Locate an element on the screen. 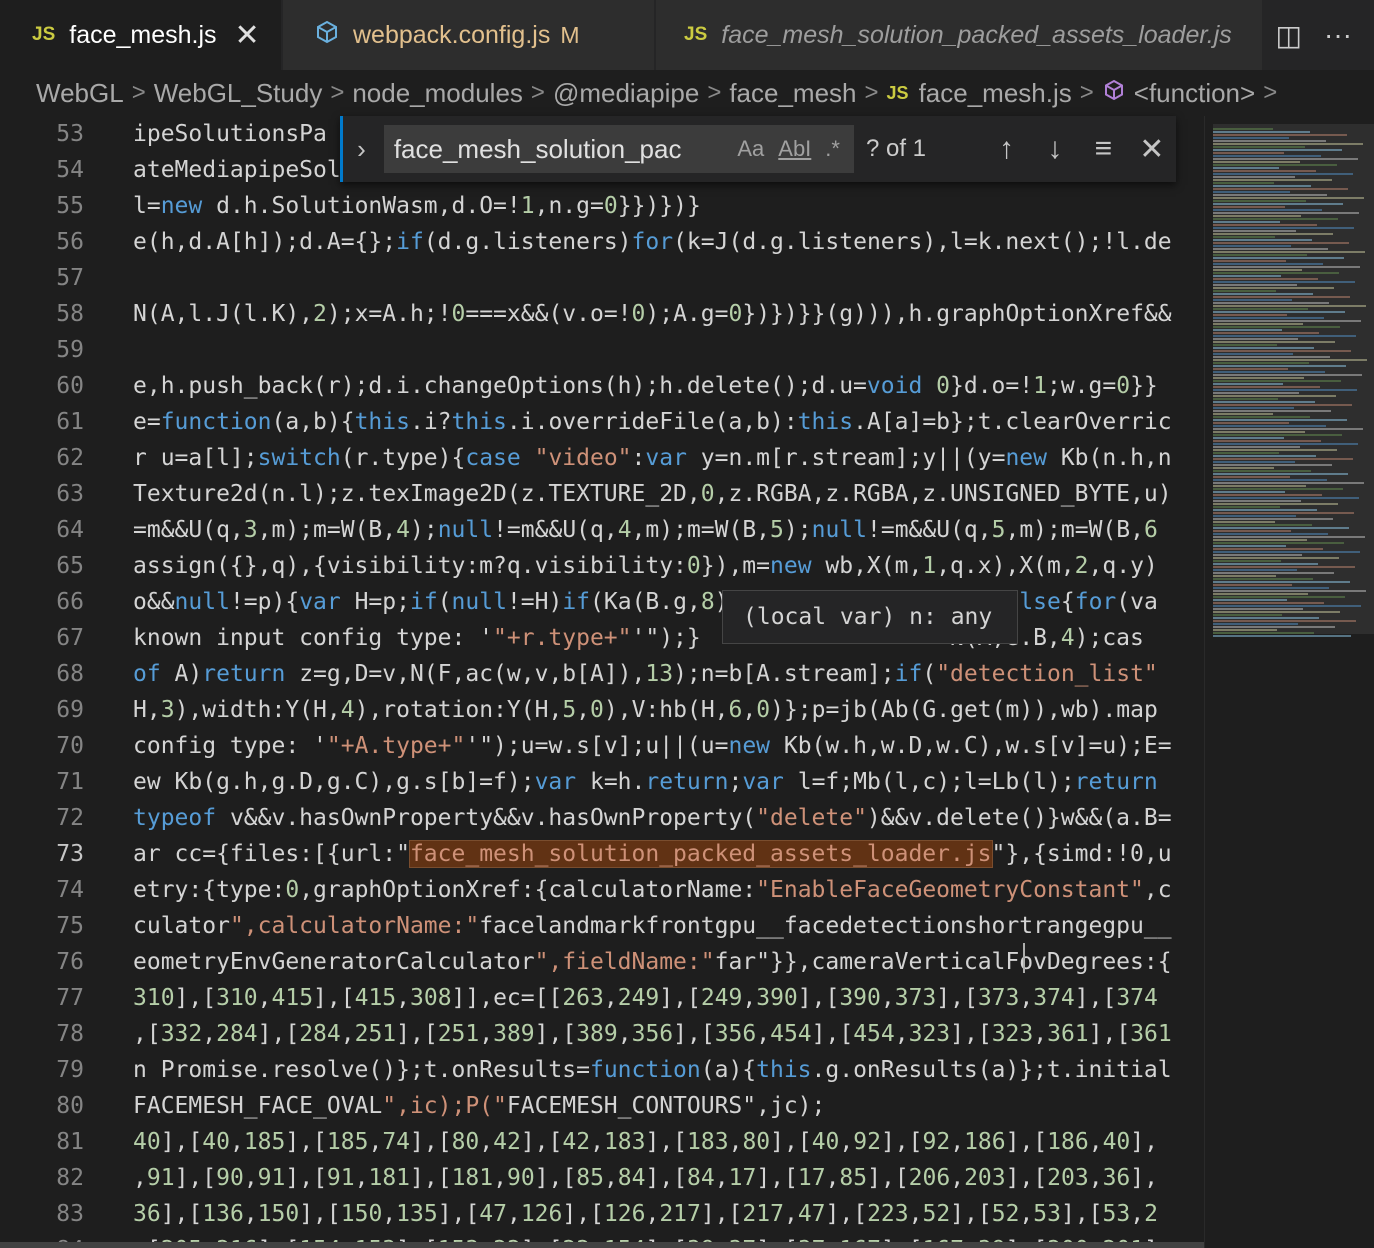  code-text: ateMediapipeSol is located at coordinates (237, 170).